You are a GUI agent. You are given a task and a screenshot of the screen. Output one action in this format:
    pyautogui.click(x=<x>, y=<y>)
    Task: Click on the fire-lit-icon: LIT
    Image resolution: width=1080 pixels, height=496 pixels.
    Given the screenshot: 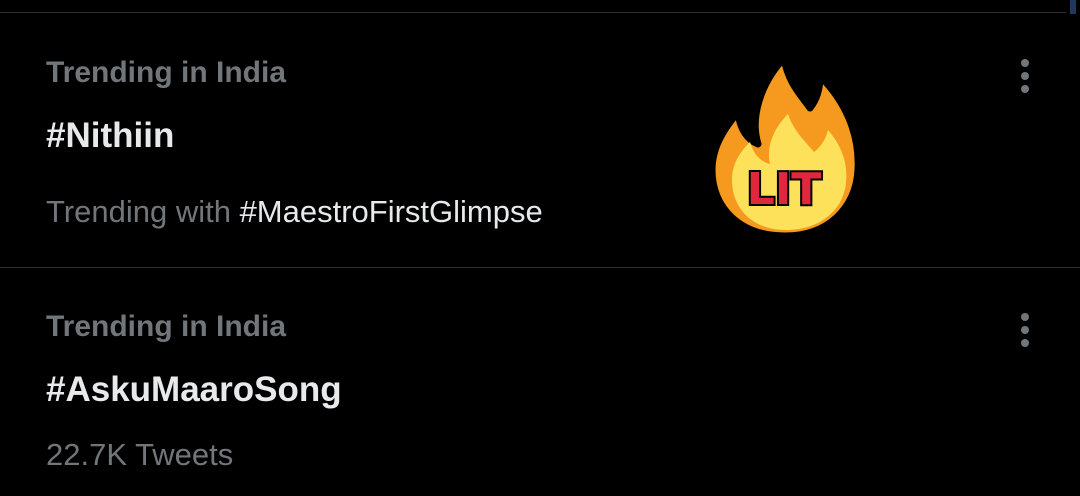 What is the action you would take?
    pyautogui.click(x=785, y=147)
    